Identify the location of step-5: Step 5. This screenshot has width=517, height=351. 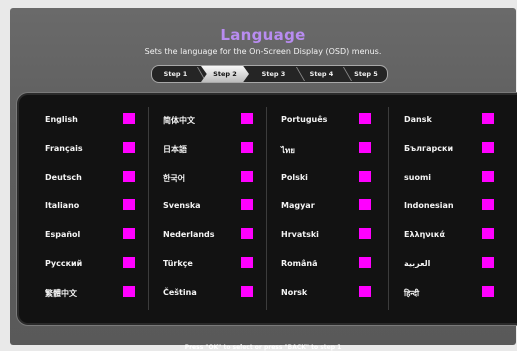
(366, 74).